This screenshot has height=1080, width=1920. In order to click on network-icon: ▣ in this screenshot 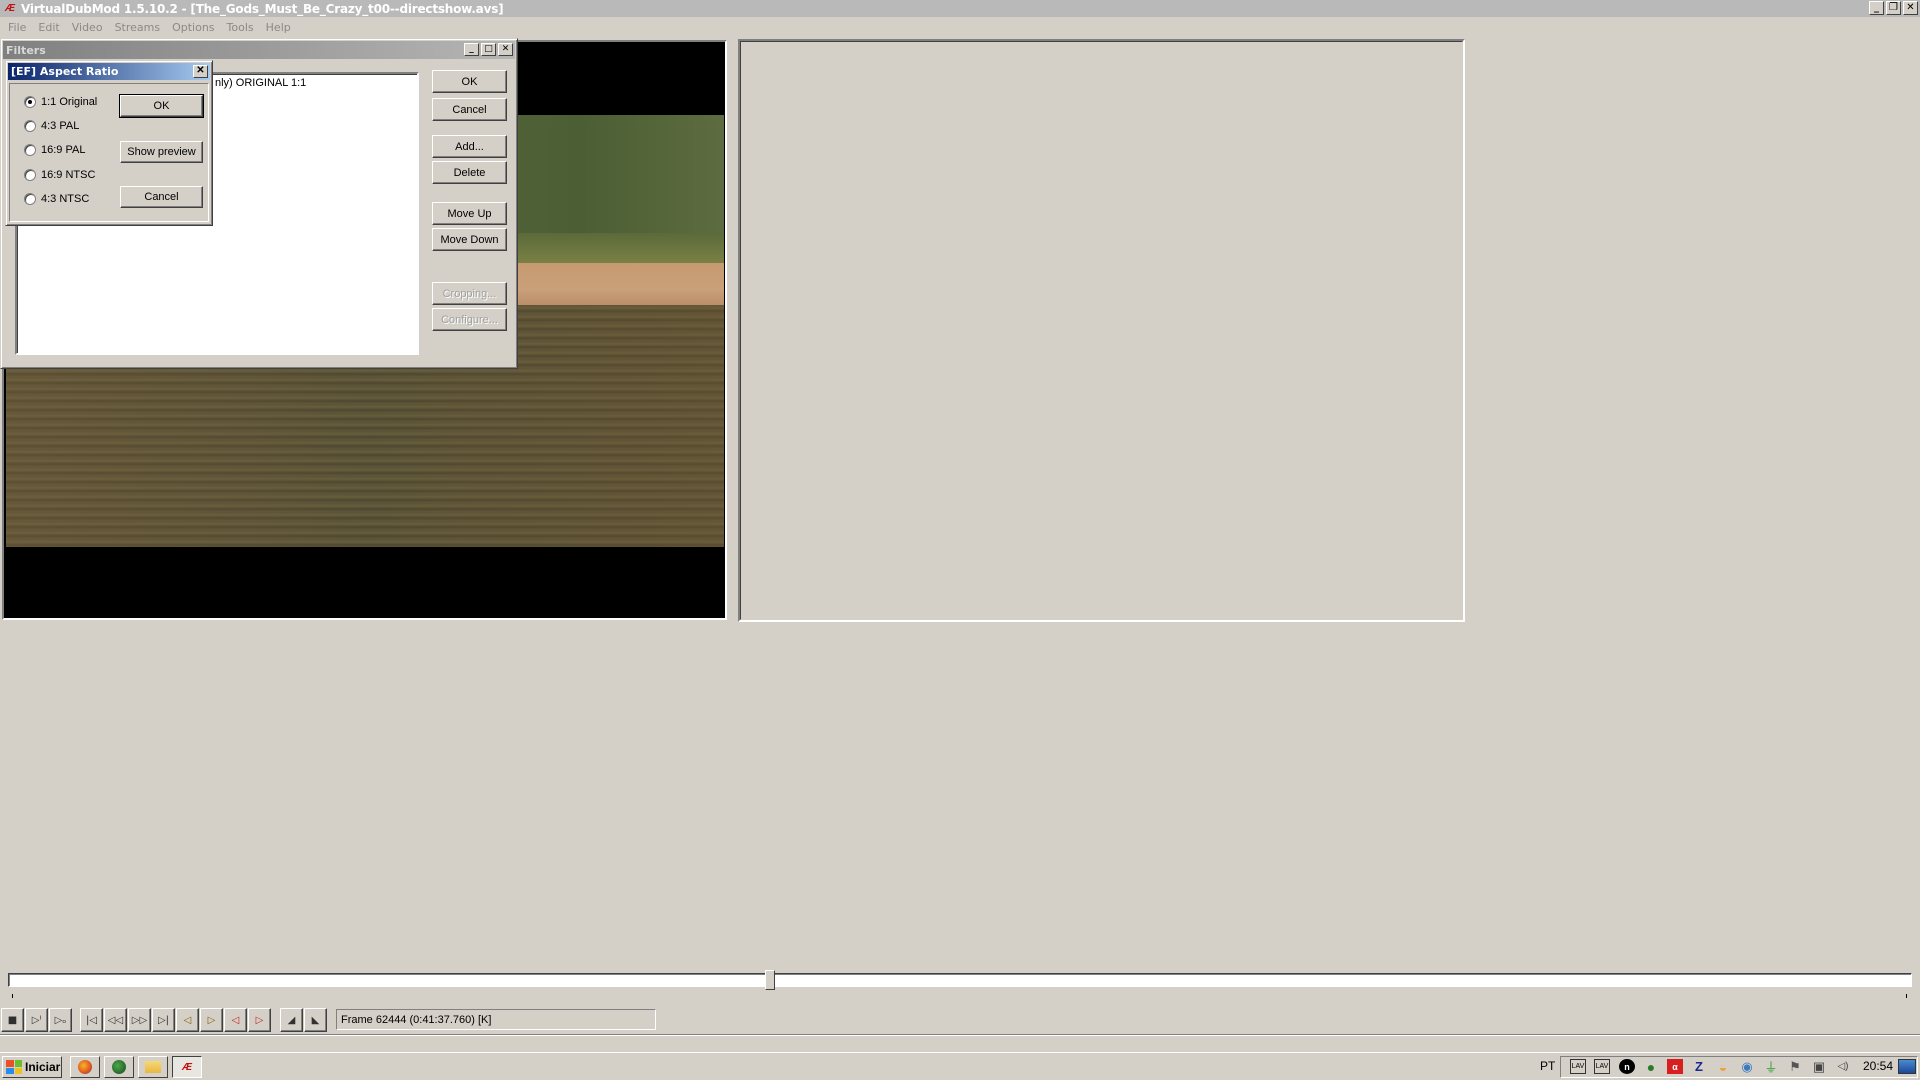, I will do `click(1819, 1066)`.